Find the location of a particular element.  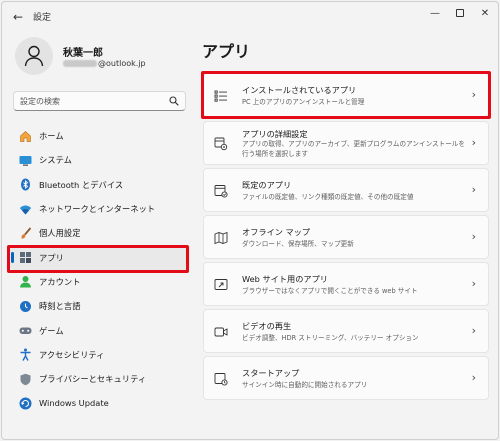

account-icon is located at coordinates (25, 281).